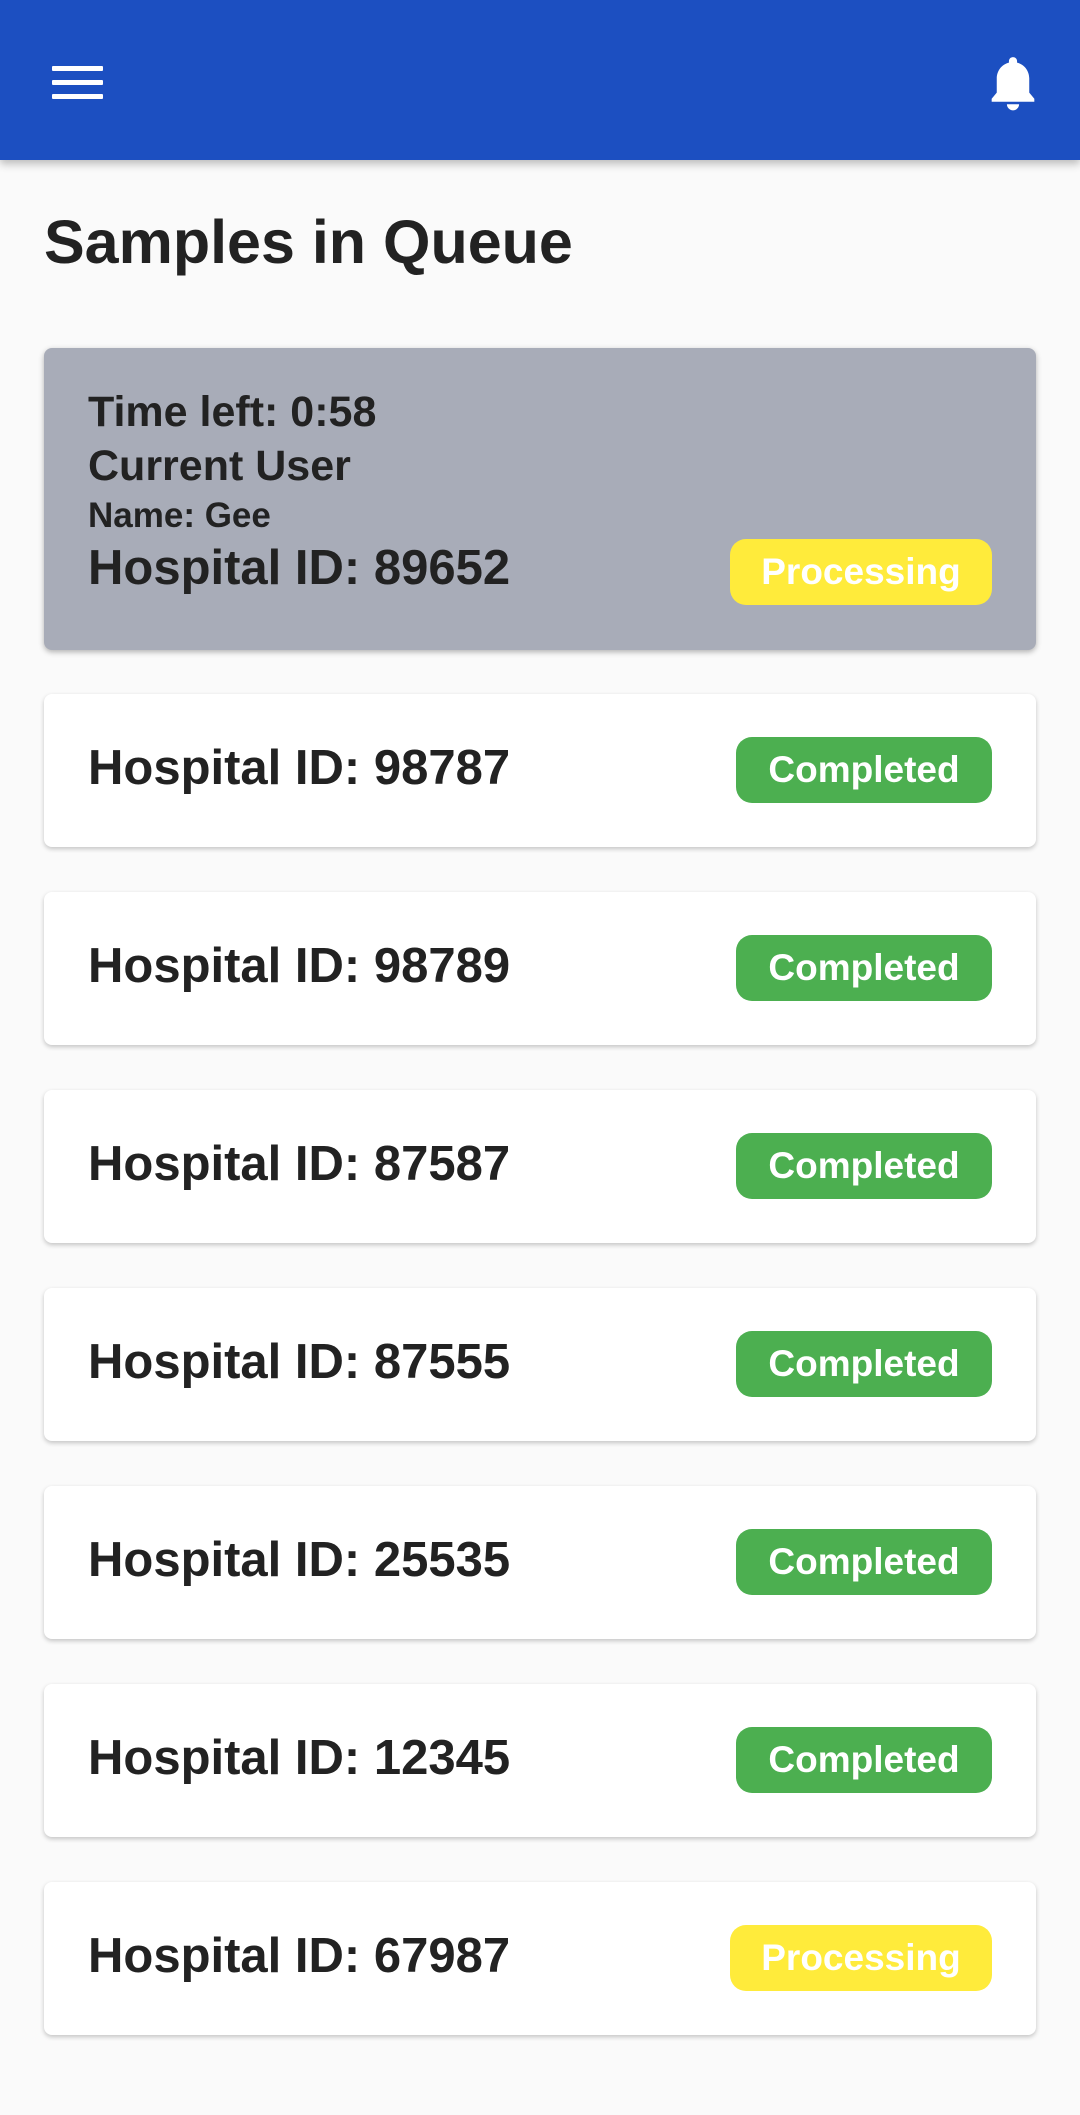 Image resolution: width=1080 pixels, height=2115 pixels. Describe the element at coordinates (308, 242) in the screenshot. I see `page-title: Samples in Queue` at that location.